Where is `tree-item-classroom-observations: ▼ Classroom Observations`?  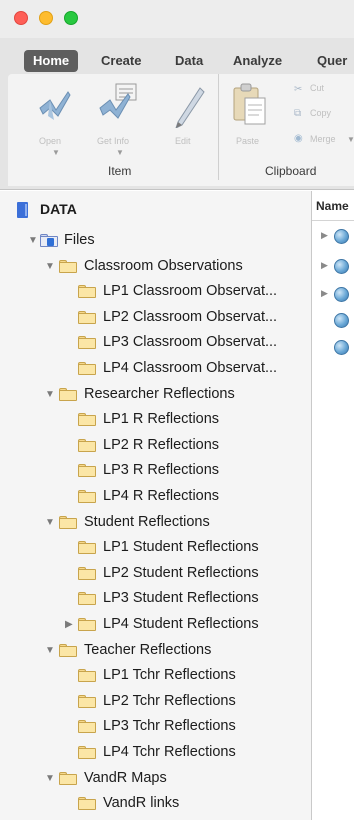 tree-item-classroom-observations: ▼ Classroom Observations is located at coordinates (155, 267).